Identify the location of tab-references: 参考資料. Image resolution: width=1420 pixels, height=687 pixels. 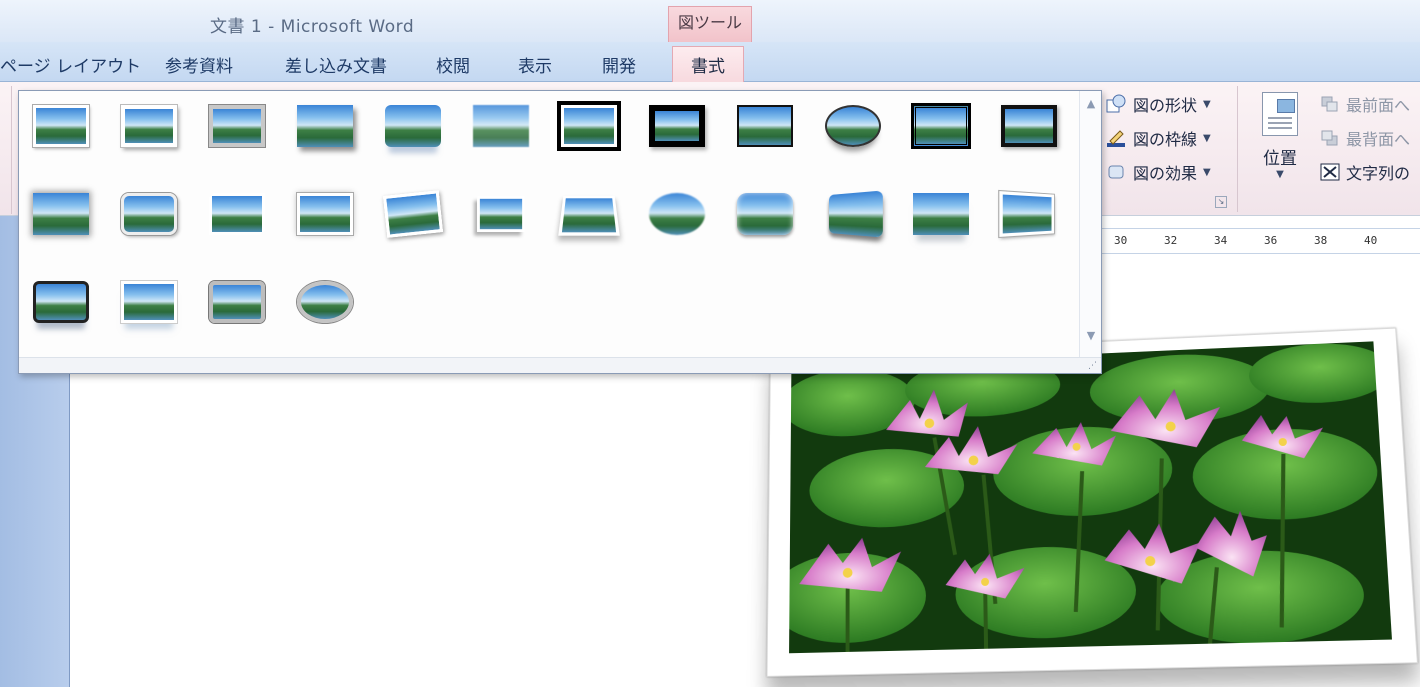
(199, 64).